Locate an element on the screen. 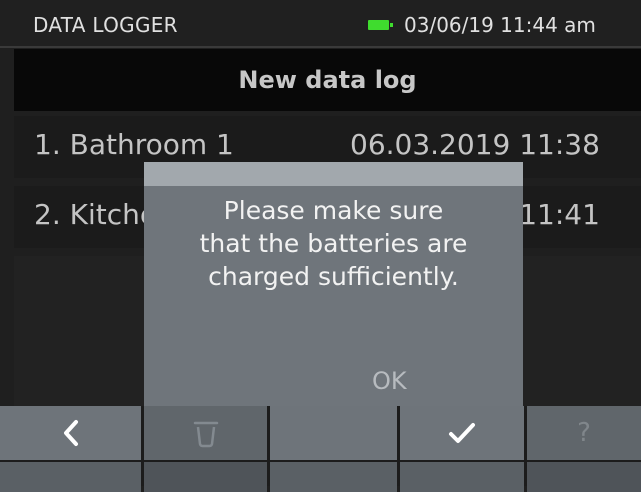  question-icon: ? is located at coordinates (584, 433).